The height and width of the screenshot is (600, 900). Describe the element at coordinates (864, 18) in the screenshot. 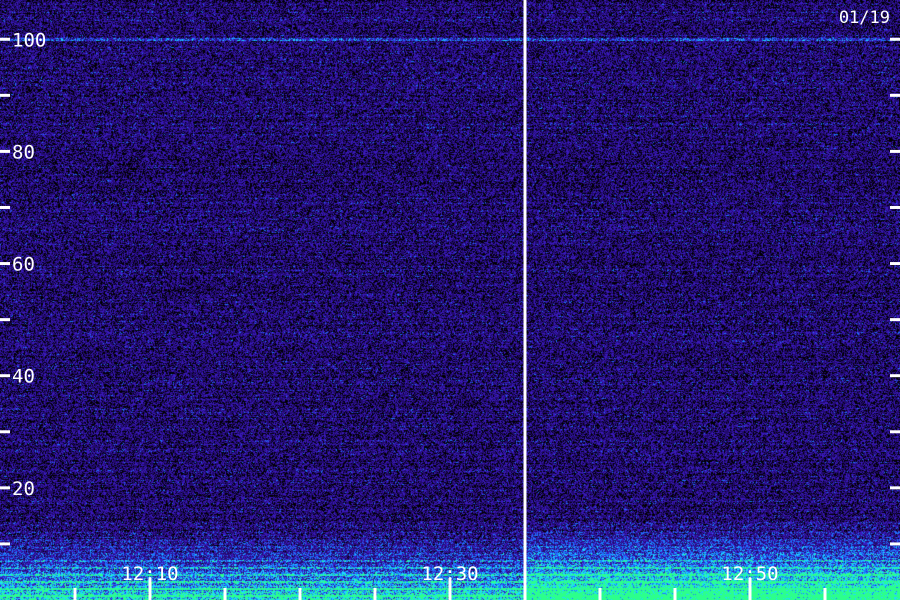

I see `date-label: 01/19` at that location.